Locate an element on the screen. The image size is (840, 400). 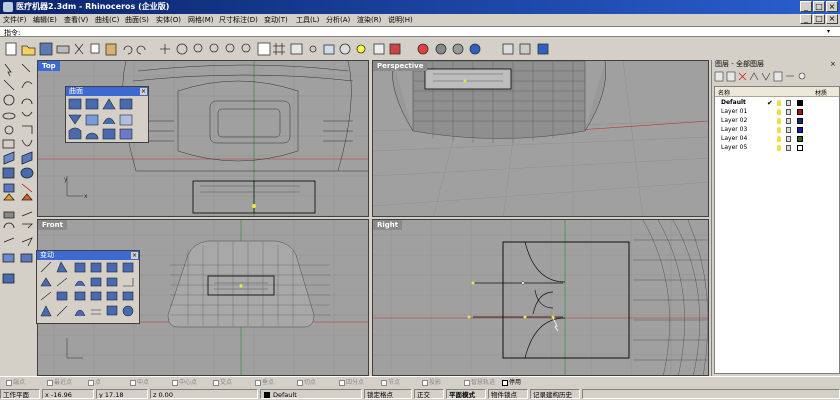
new-icon is located at coordinates (11, 49).